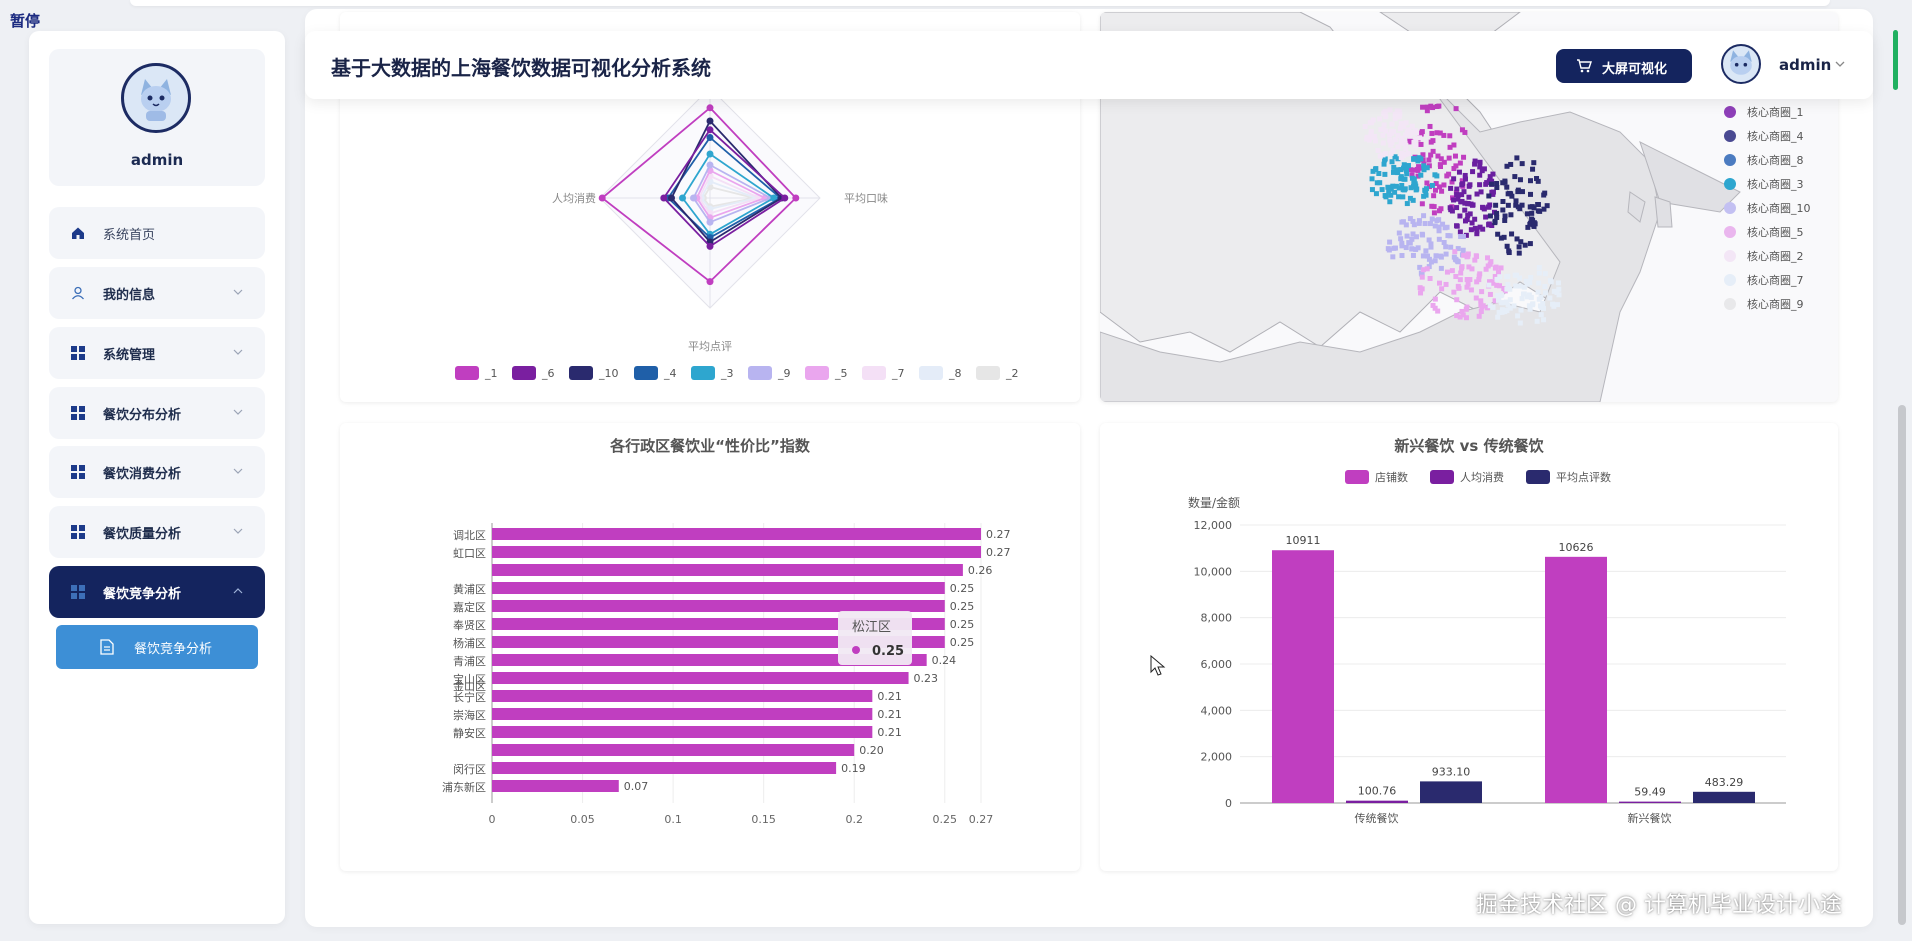 Image resolution: width=1912 pixels, height=941 pixels. Describe the element at coordinates (157, 472) in the screenshot. I see `sidebar-item-consumption: 餐饮消费分析` at that location.